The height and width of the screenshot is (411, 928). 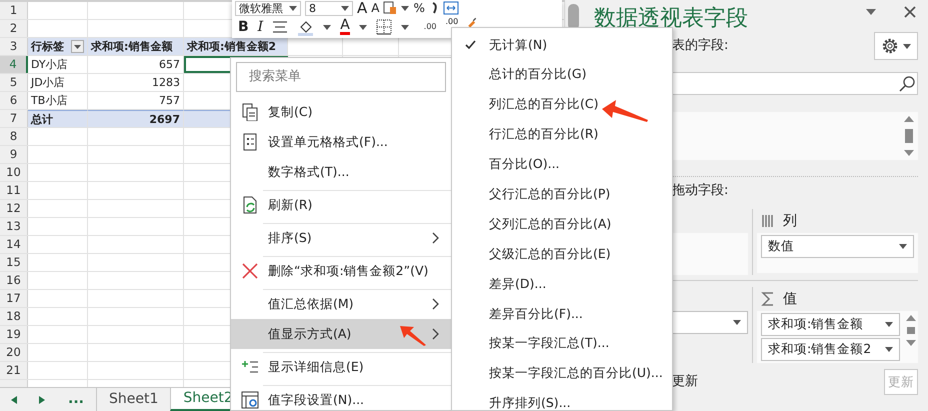 What do you see at coordinates (768, 299) in the screenshot?
I see `sum-icon` at bounding box center [768, 299].